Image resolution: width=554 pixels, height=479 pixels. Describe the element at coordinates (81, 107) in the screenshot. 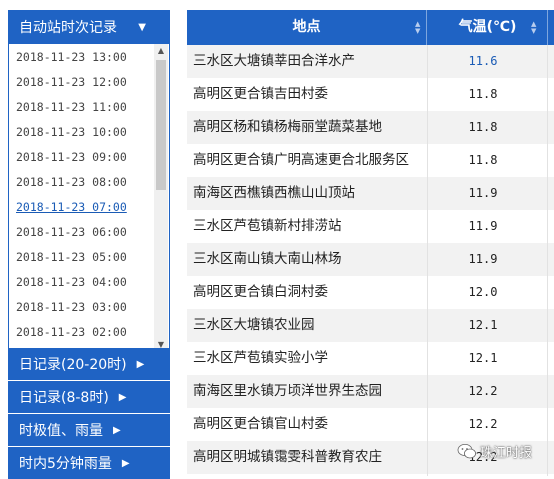

I see `time-item: 2018-11-23 11:00` at that location.